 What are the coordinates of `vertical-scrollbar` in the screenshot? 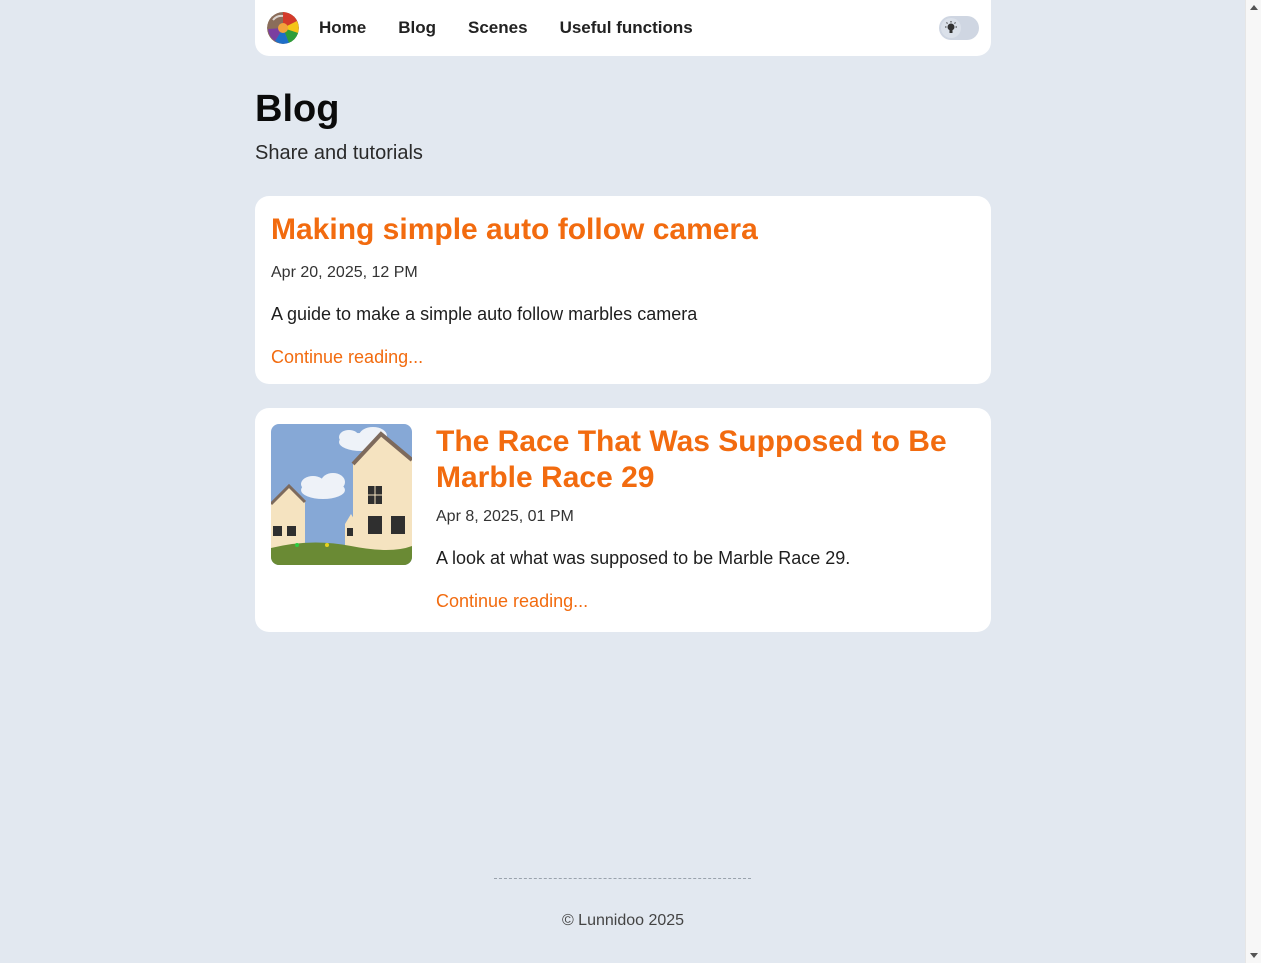 It's located at (1253, 481).